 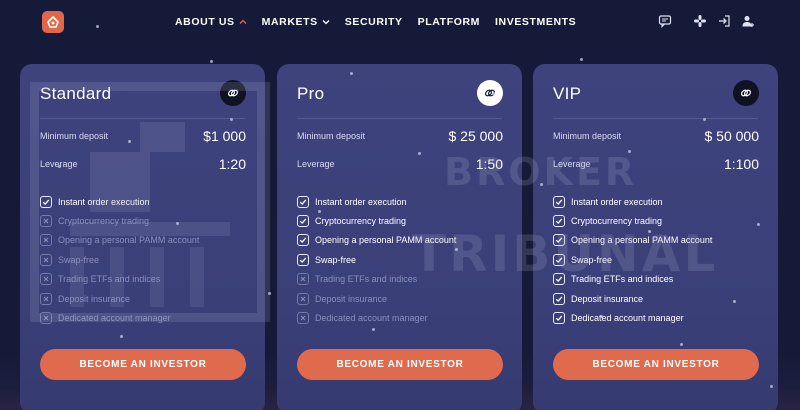 What do you see at coordinates (53, 22) in the screenshot?
I see `logo-icon` at bounding box center [53, 22].